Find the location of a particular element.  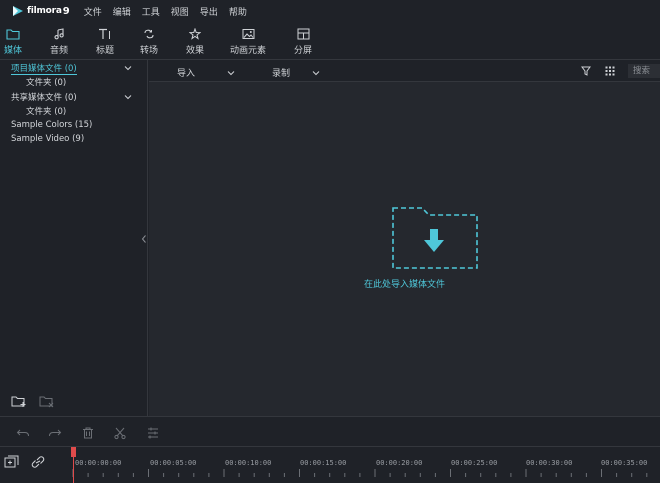

timeline-toolbar is located at coordinates (330, 431).